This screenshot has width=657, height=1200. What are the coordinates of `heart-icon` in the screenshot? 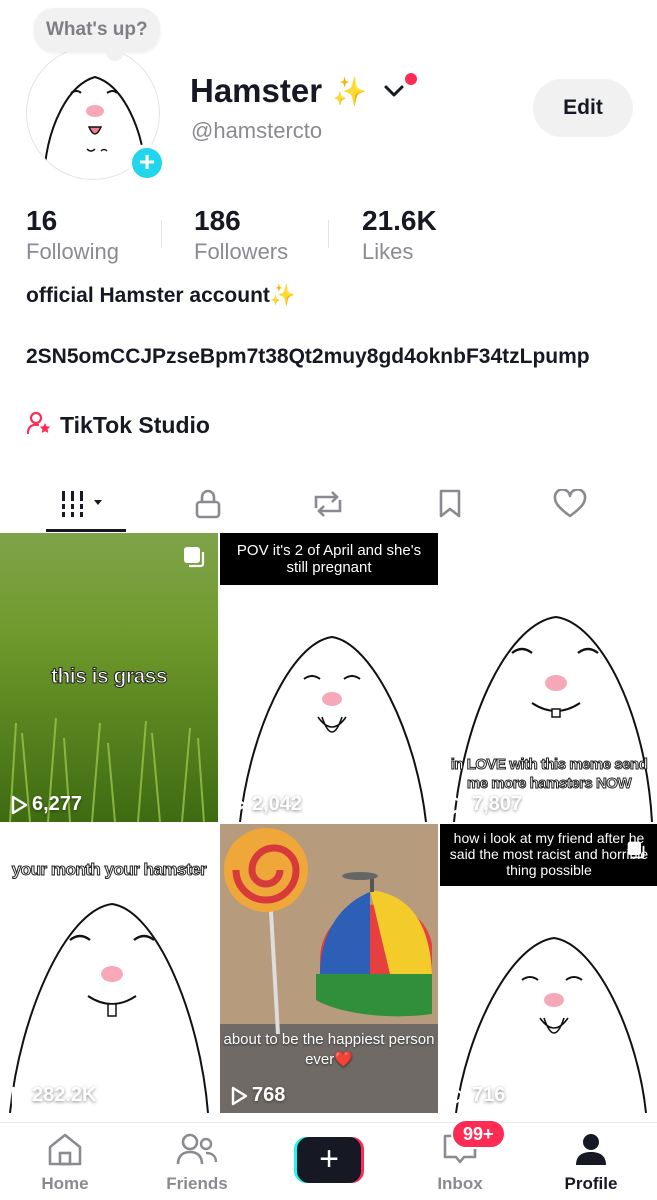 It's located at (570, 503).